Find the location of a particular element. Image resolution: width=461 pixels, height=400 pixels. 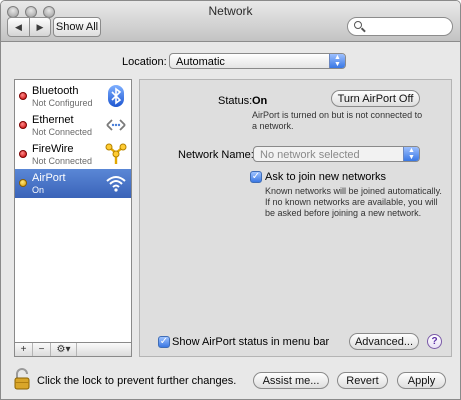

ask-to-join-label: Ask to join new networks is located at coordinates (326, 177).